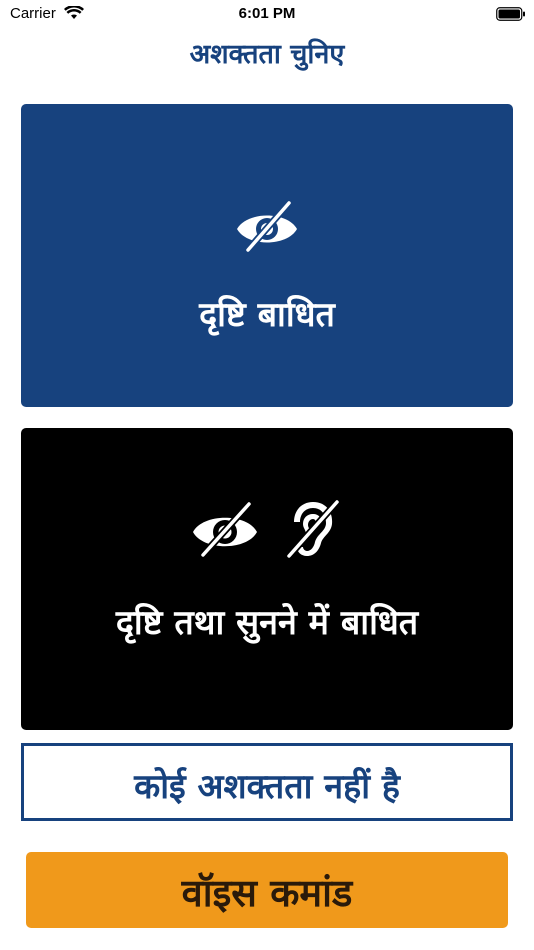 The height and width of the screenshot is (950, 534). What do you see at coordinates (267, 315) in the screenshot?
I see `option-visually-impaired-label: दृष्टि बाधित` at bounding box center [267, 315].